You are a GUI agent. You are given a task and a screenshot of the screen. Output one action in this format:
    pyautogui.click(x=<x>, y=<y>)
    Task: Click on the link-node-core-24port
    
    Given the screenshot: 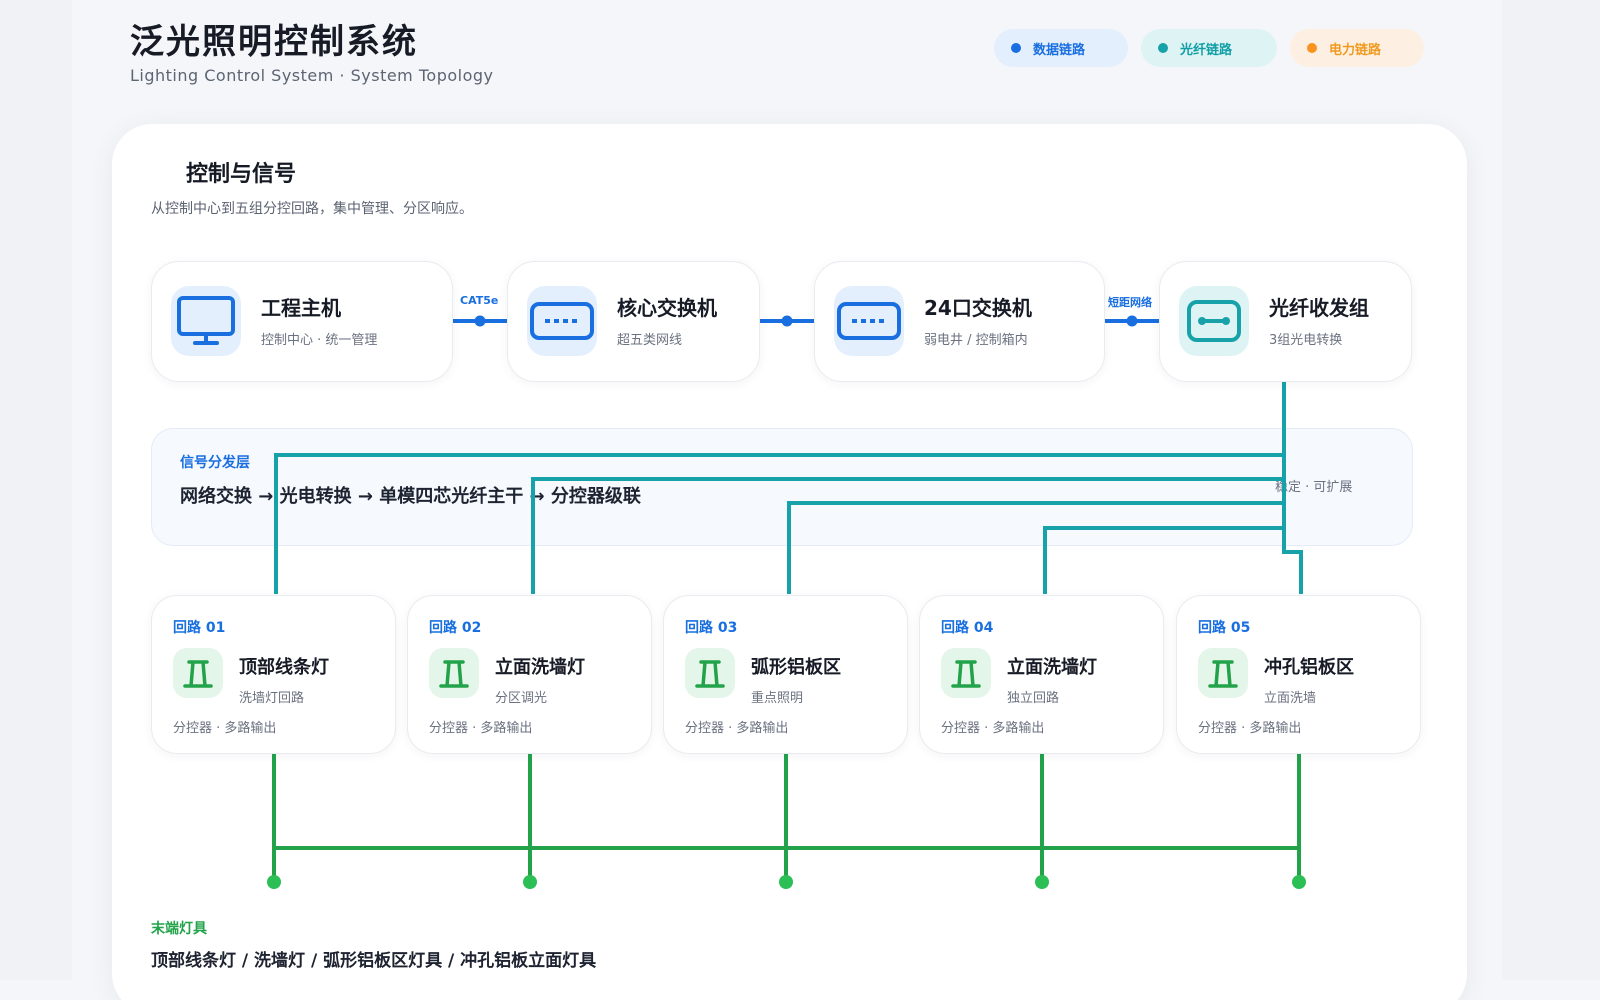 What is the action you would take?
    pyautogui.click(x=787, y=321)
    